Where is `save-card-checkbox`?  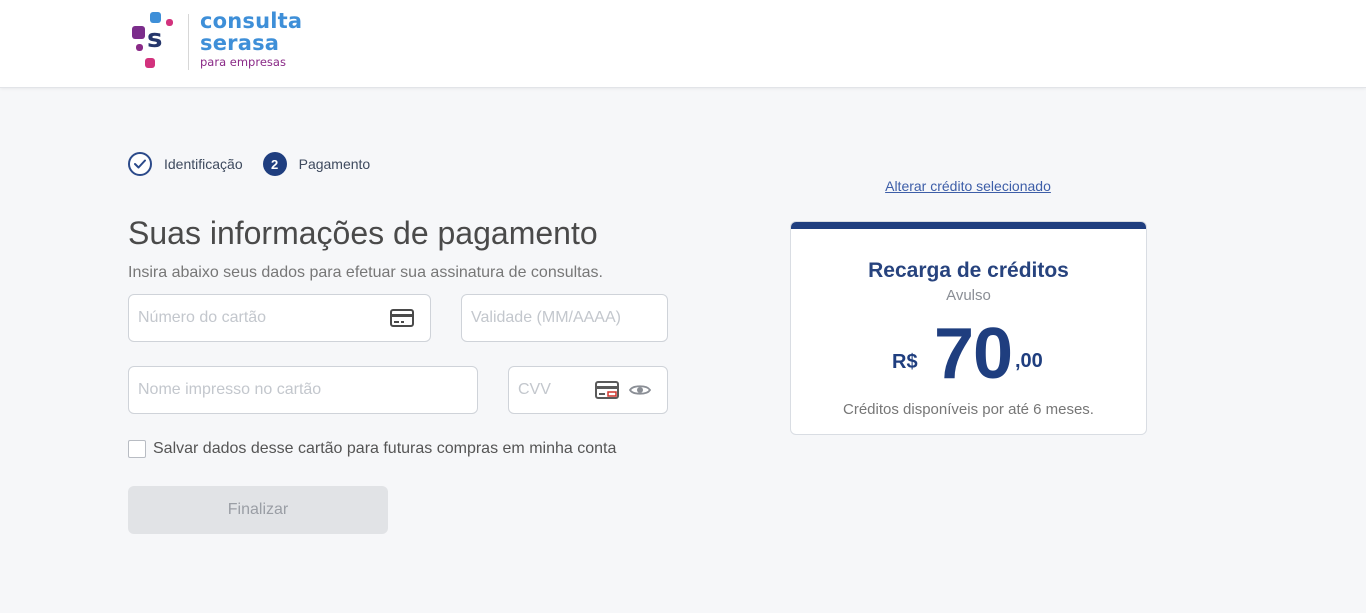 save-card-checkbox is located at coordinates (137, 449).